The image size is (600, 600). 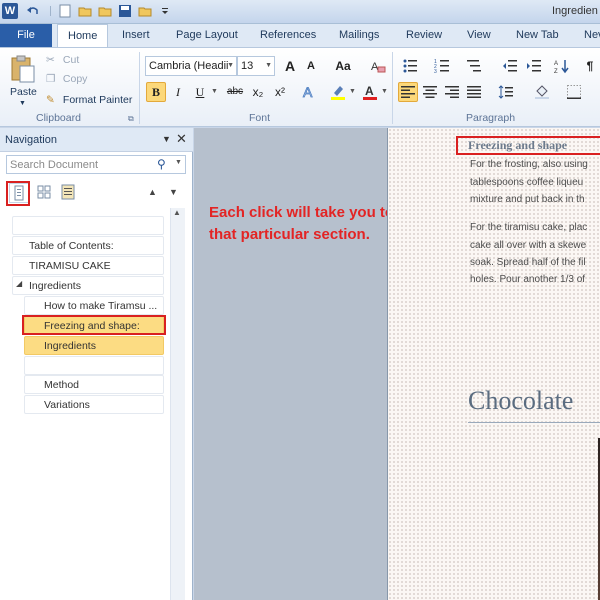 I want to click on multilevel-list-icon, so click(x=474, y=66).